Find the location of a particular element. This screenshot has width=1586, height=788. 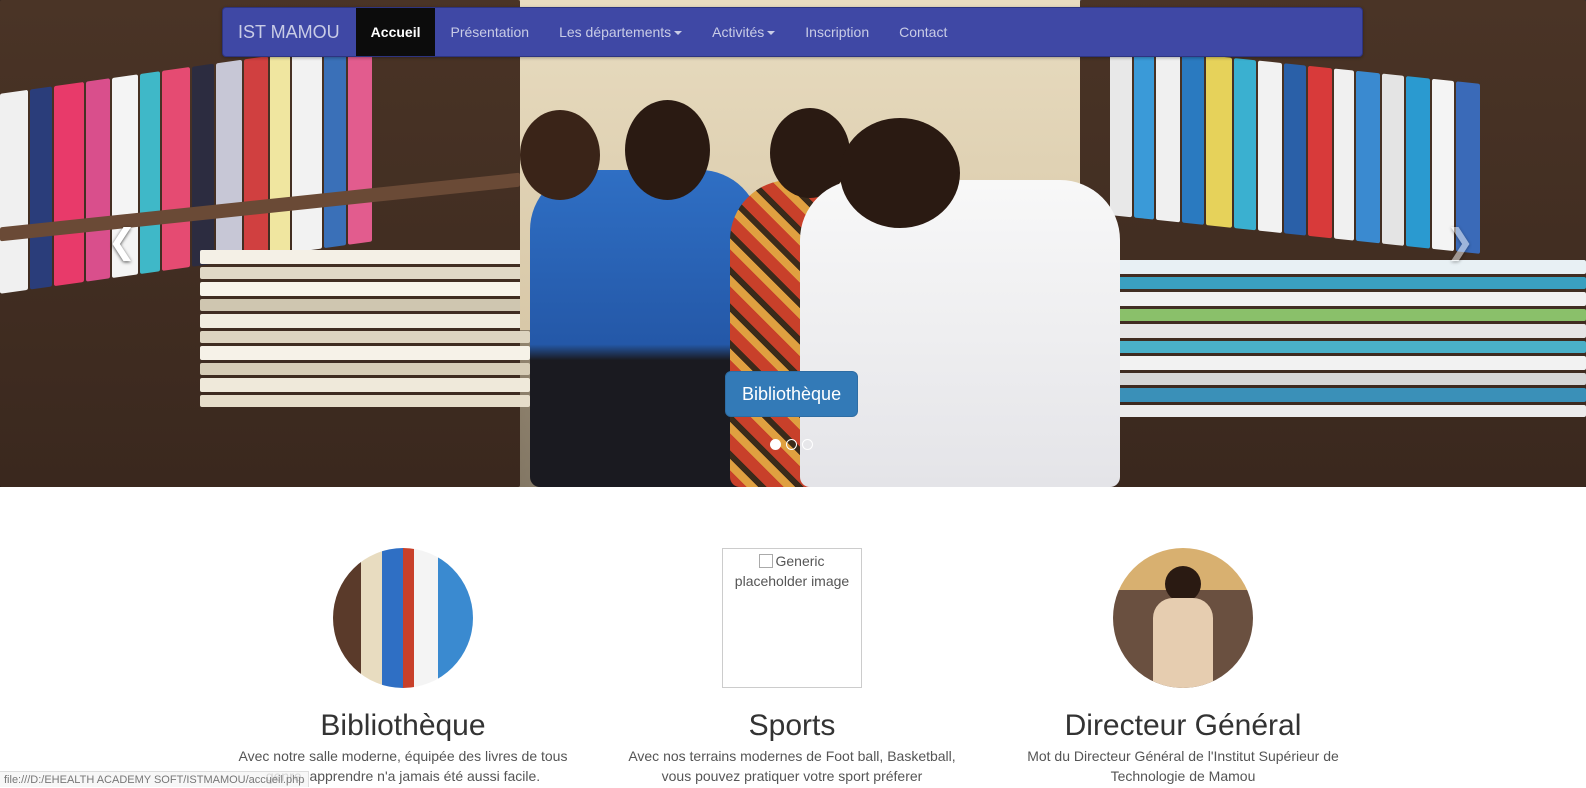

nav-item-activites: Activités is located at coordinates (743, 32).